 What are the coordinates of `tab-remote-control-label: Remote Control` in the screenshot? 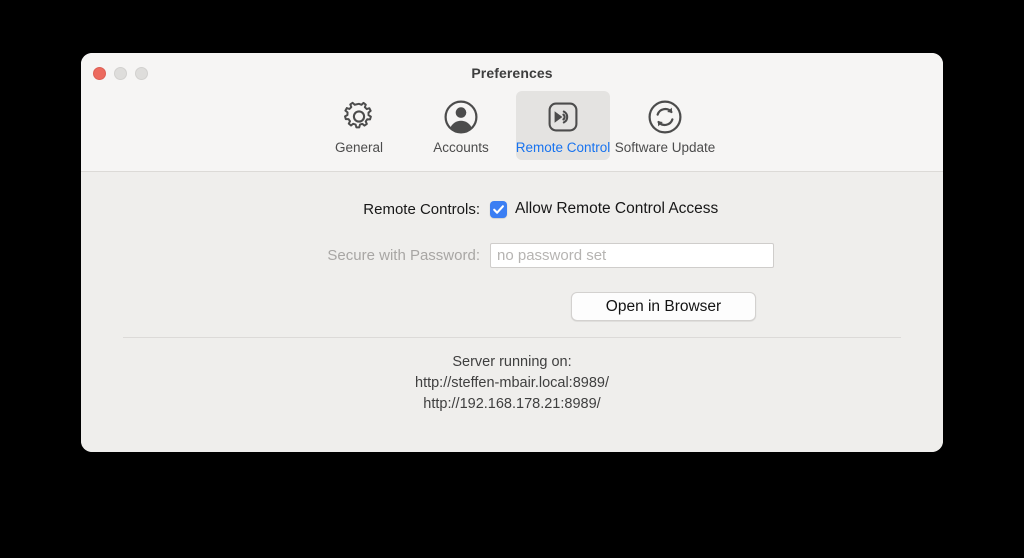 It's located at (563, 147).